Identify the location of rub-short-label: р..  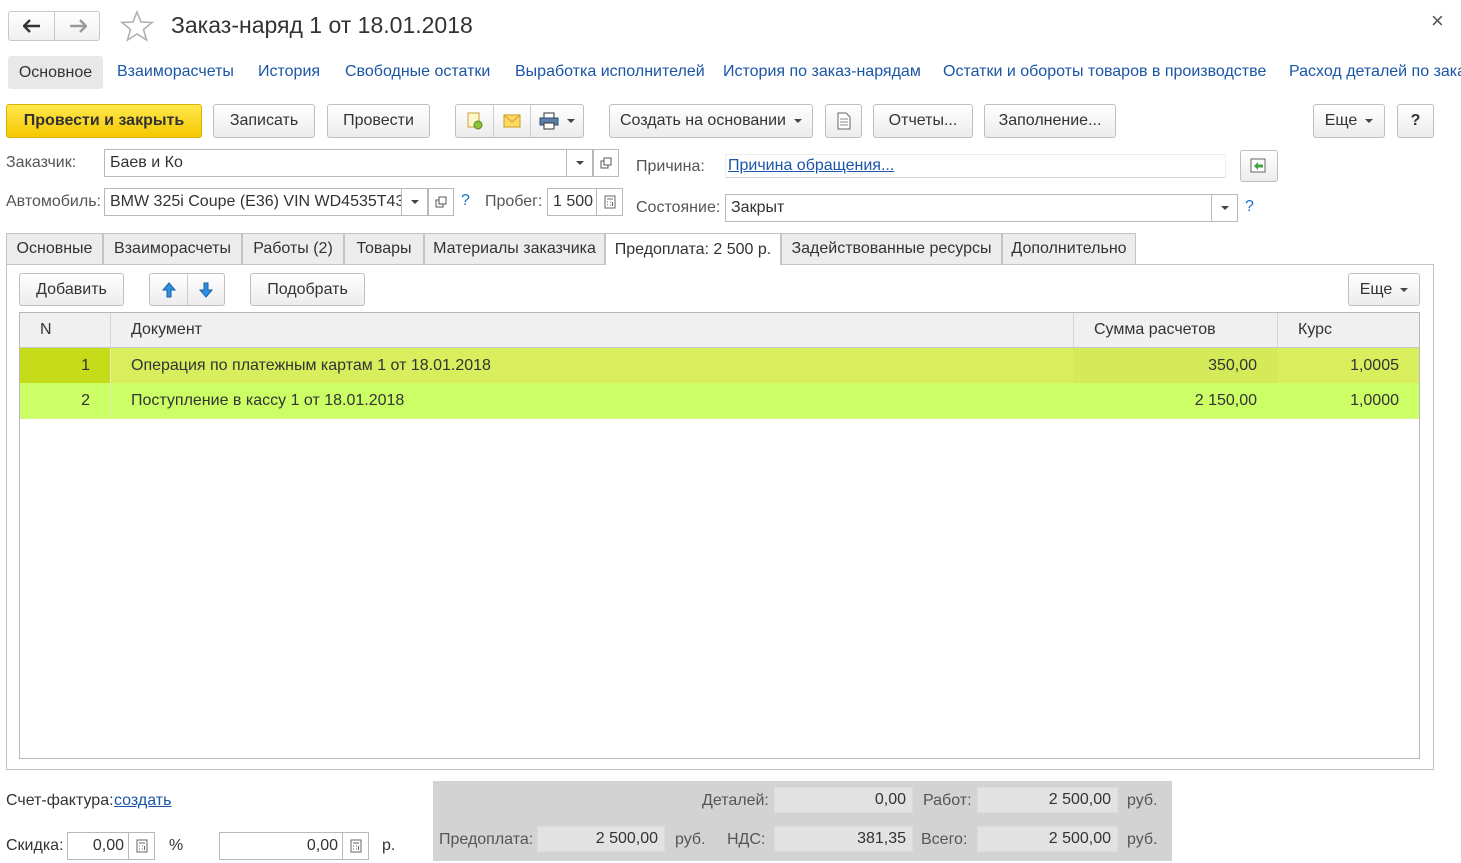
(389, 845).